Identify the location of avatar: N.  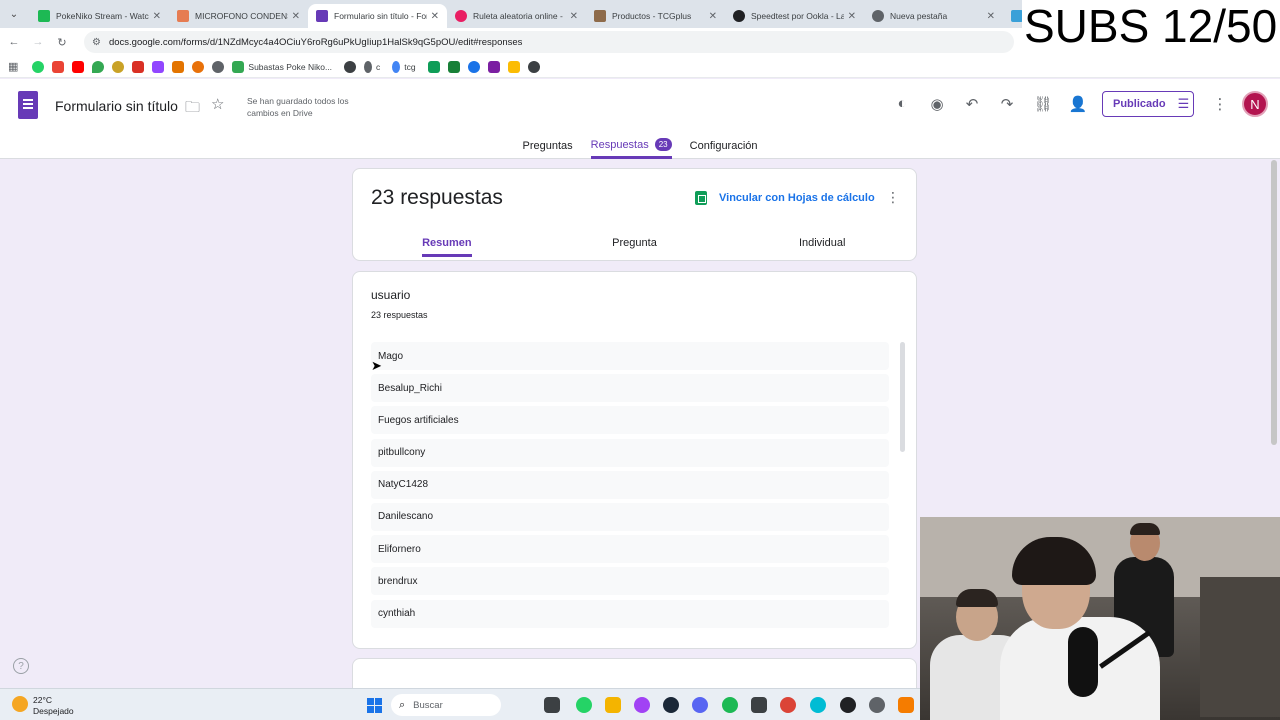
(1255, 104).